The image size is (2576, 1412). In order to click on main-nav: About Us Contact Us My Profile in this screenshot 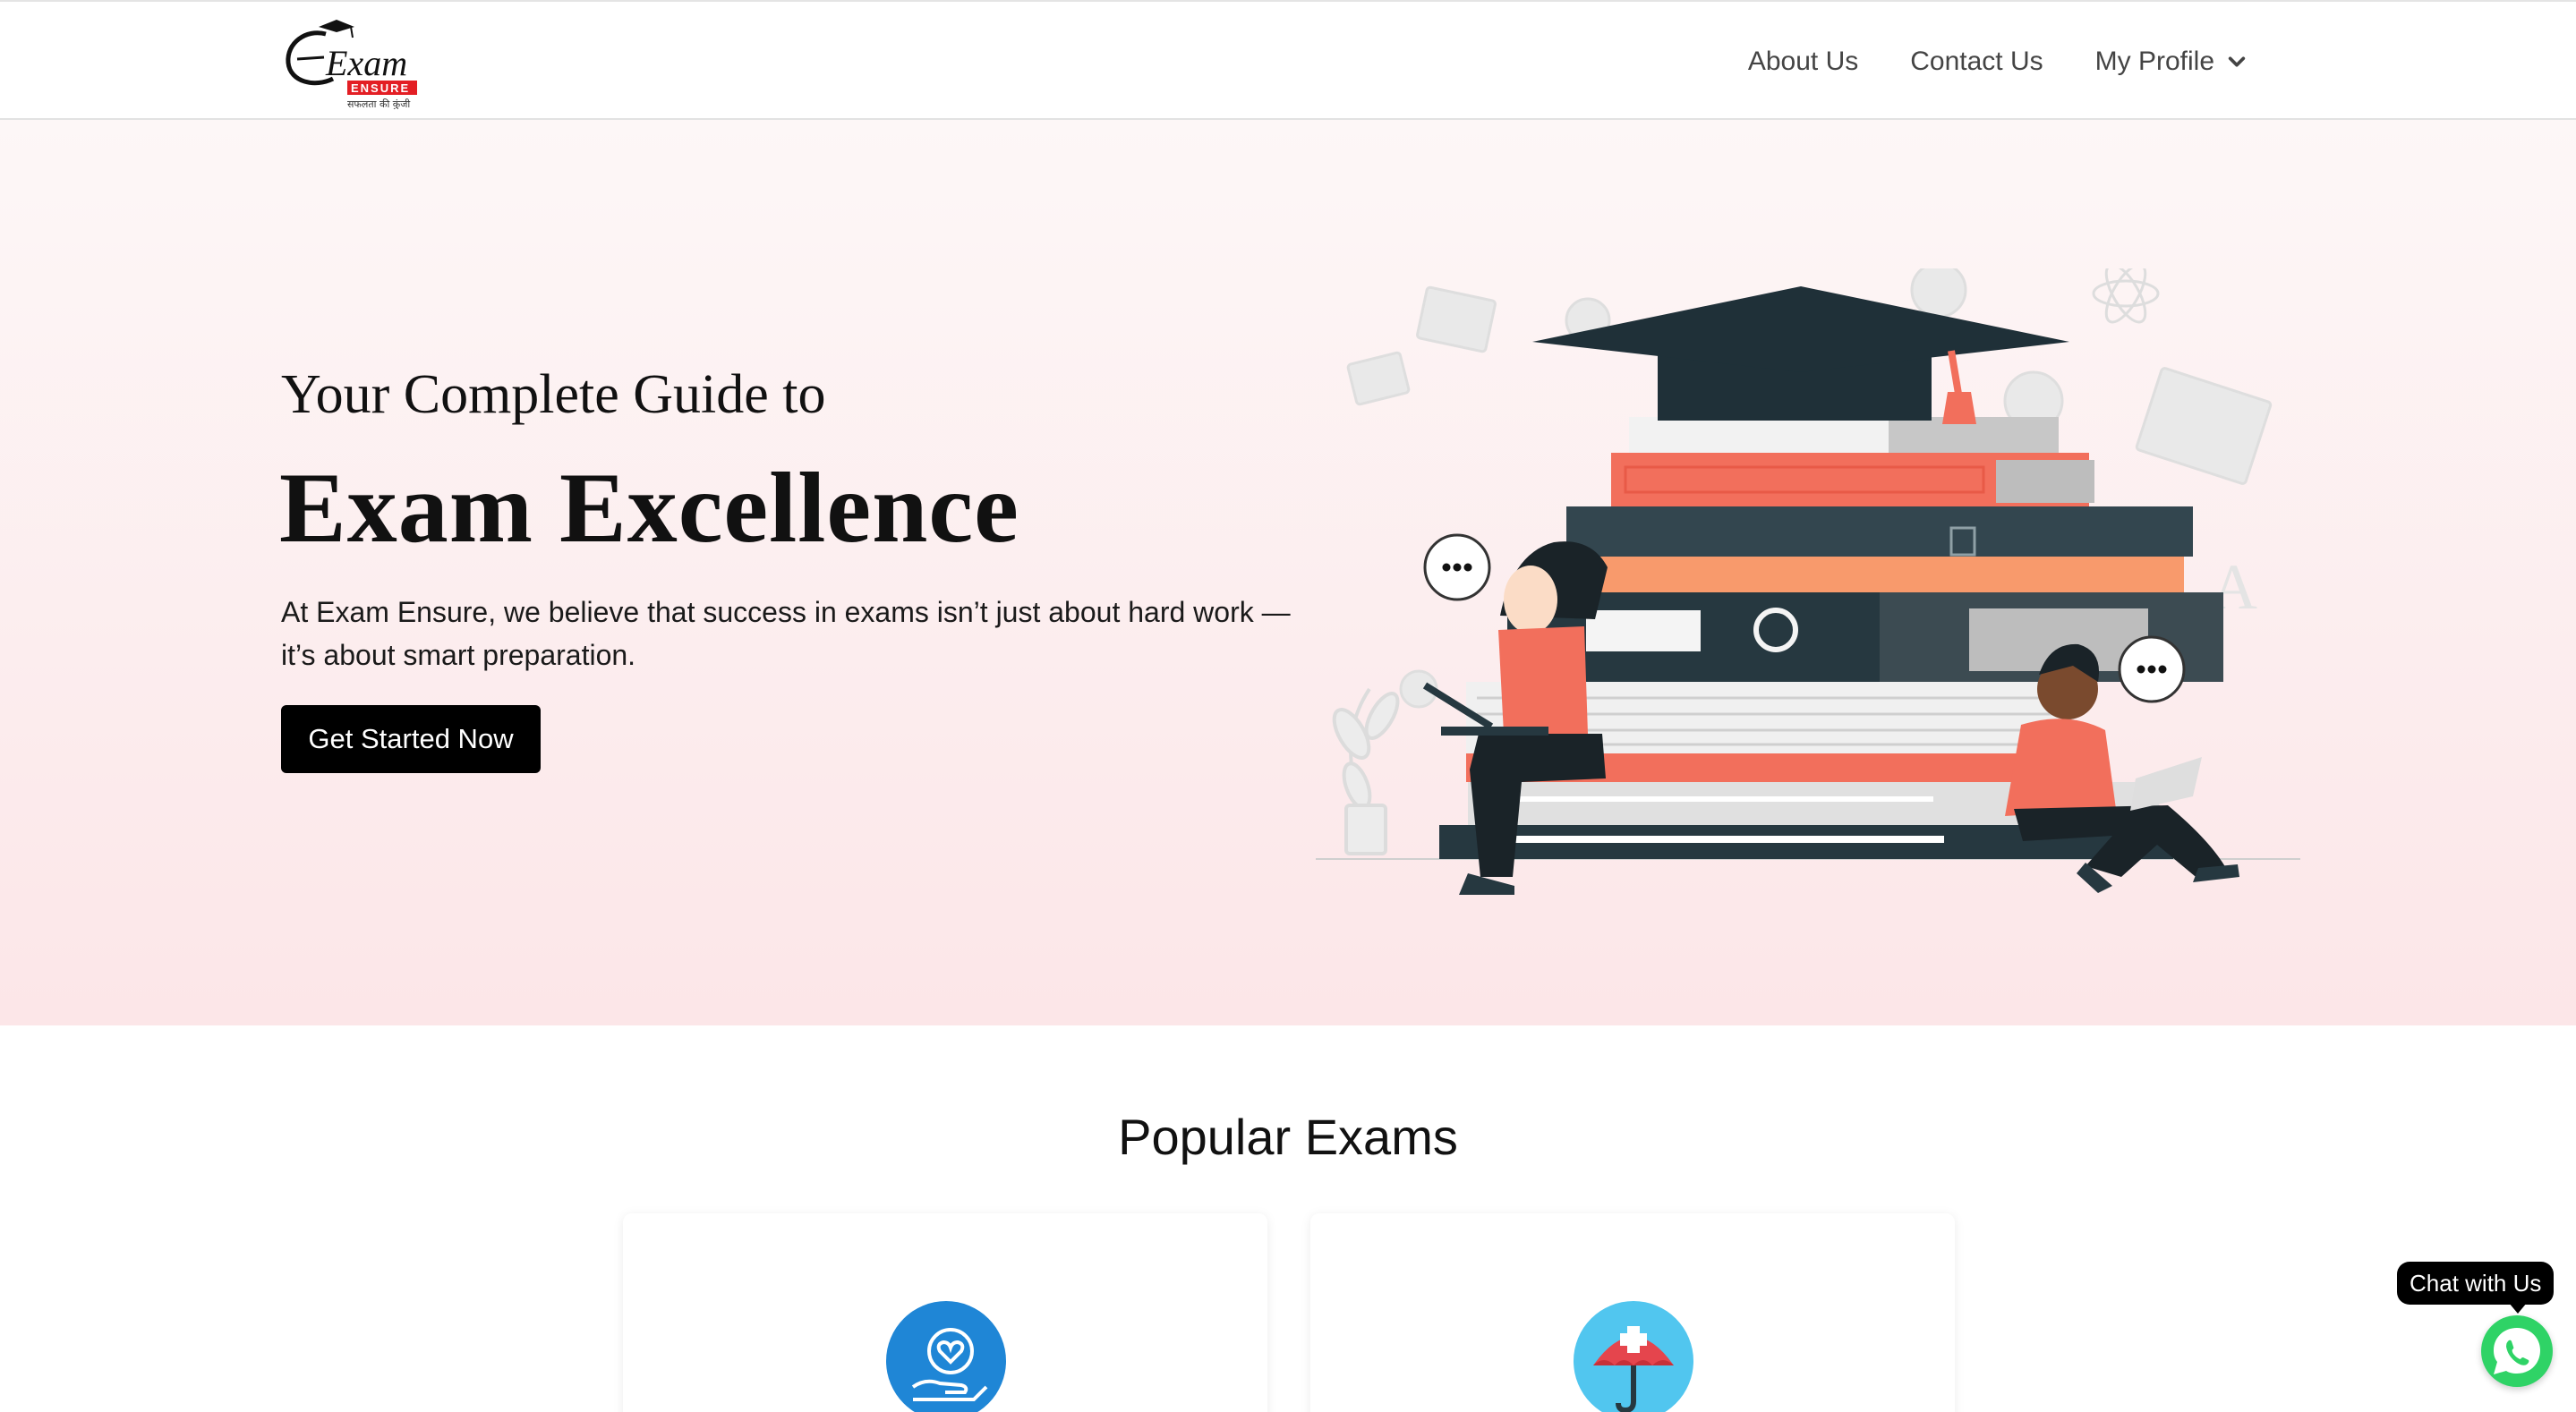, I will do `click(1997, 62)`.